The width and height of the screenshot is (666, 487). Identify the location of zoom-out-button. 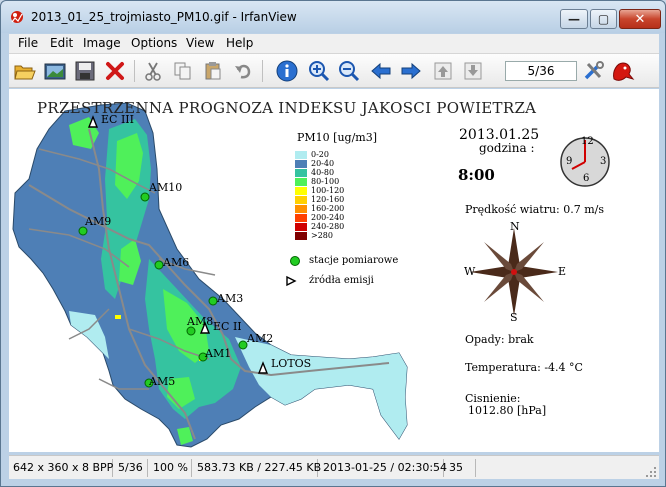
(349, 71).